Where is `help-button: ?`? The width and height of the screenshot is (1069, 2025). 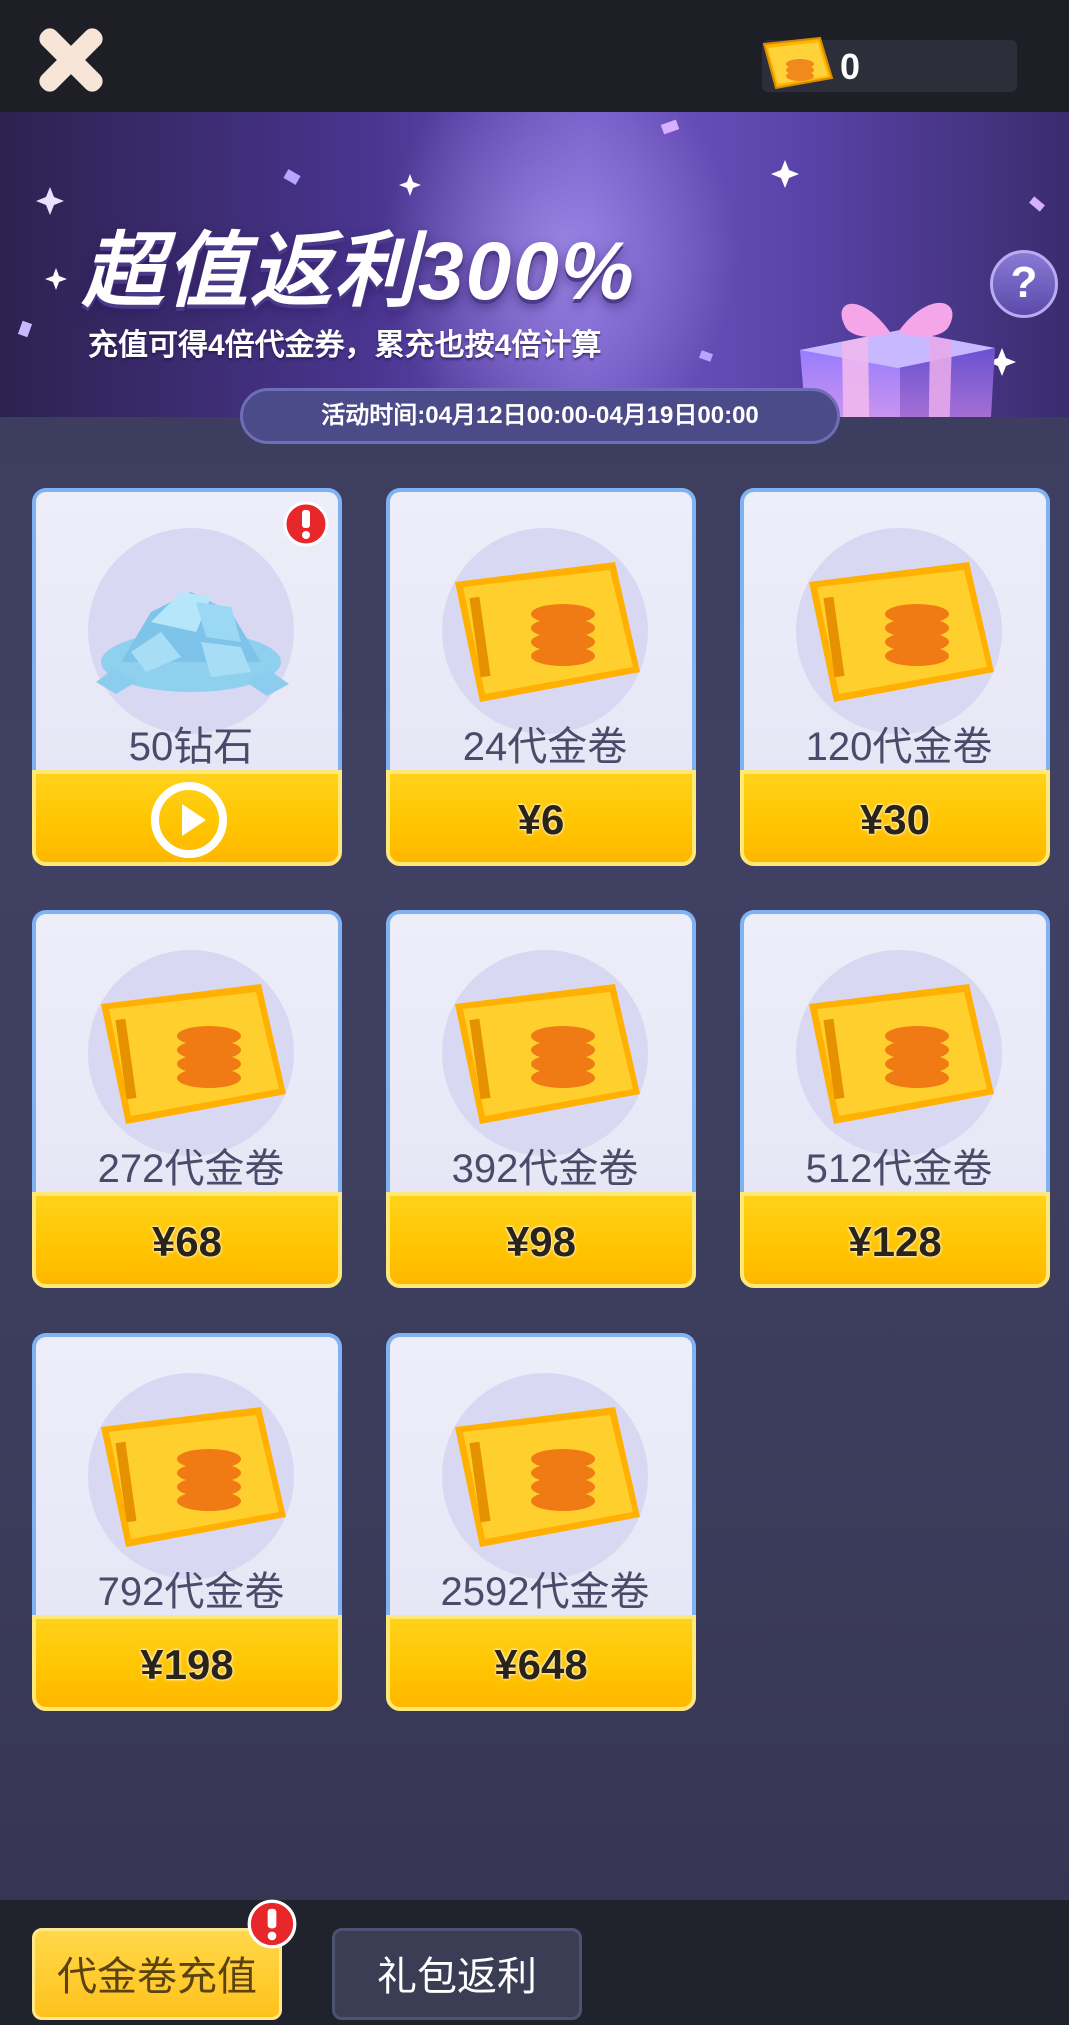 help-button: ? is located at coordinates (1024, 284).